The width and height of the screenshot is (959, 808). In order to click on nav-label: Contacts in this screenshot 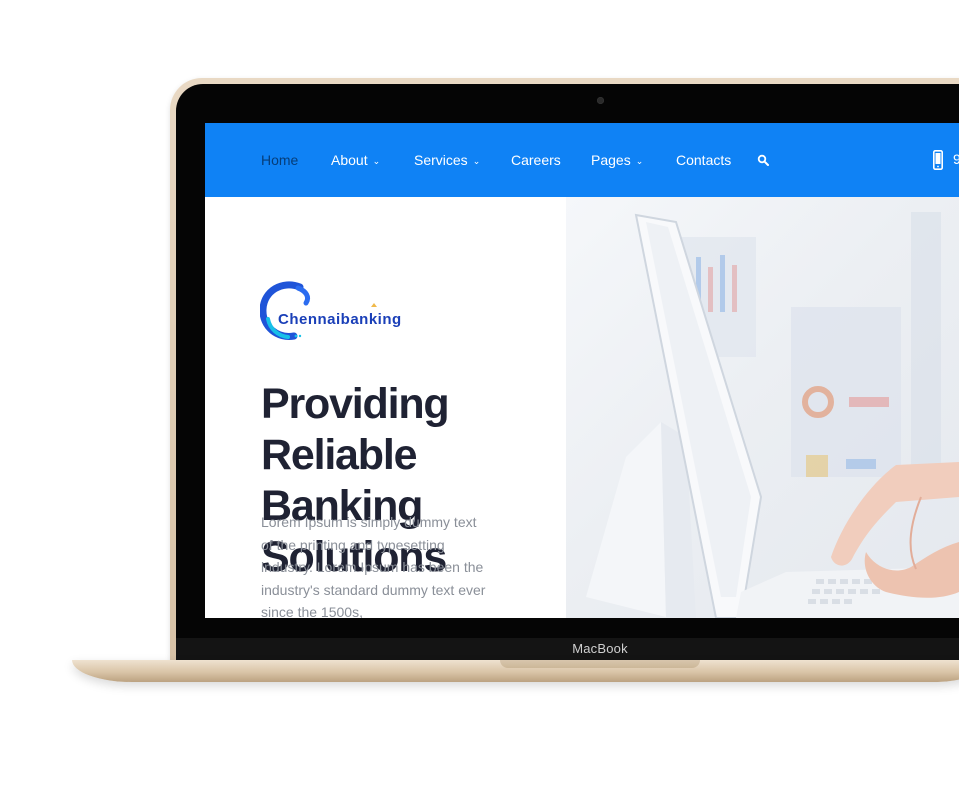, I will do `click(704, 160)`.